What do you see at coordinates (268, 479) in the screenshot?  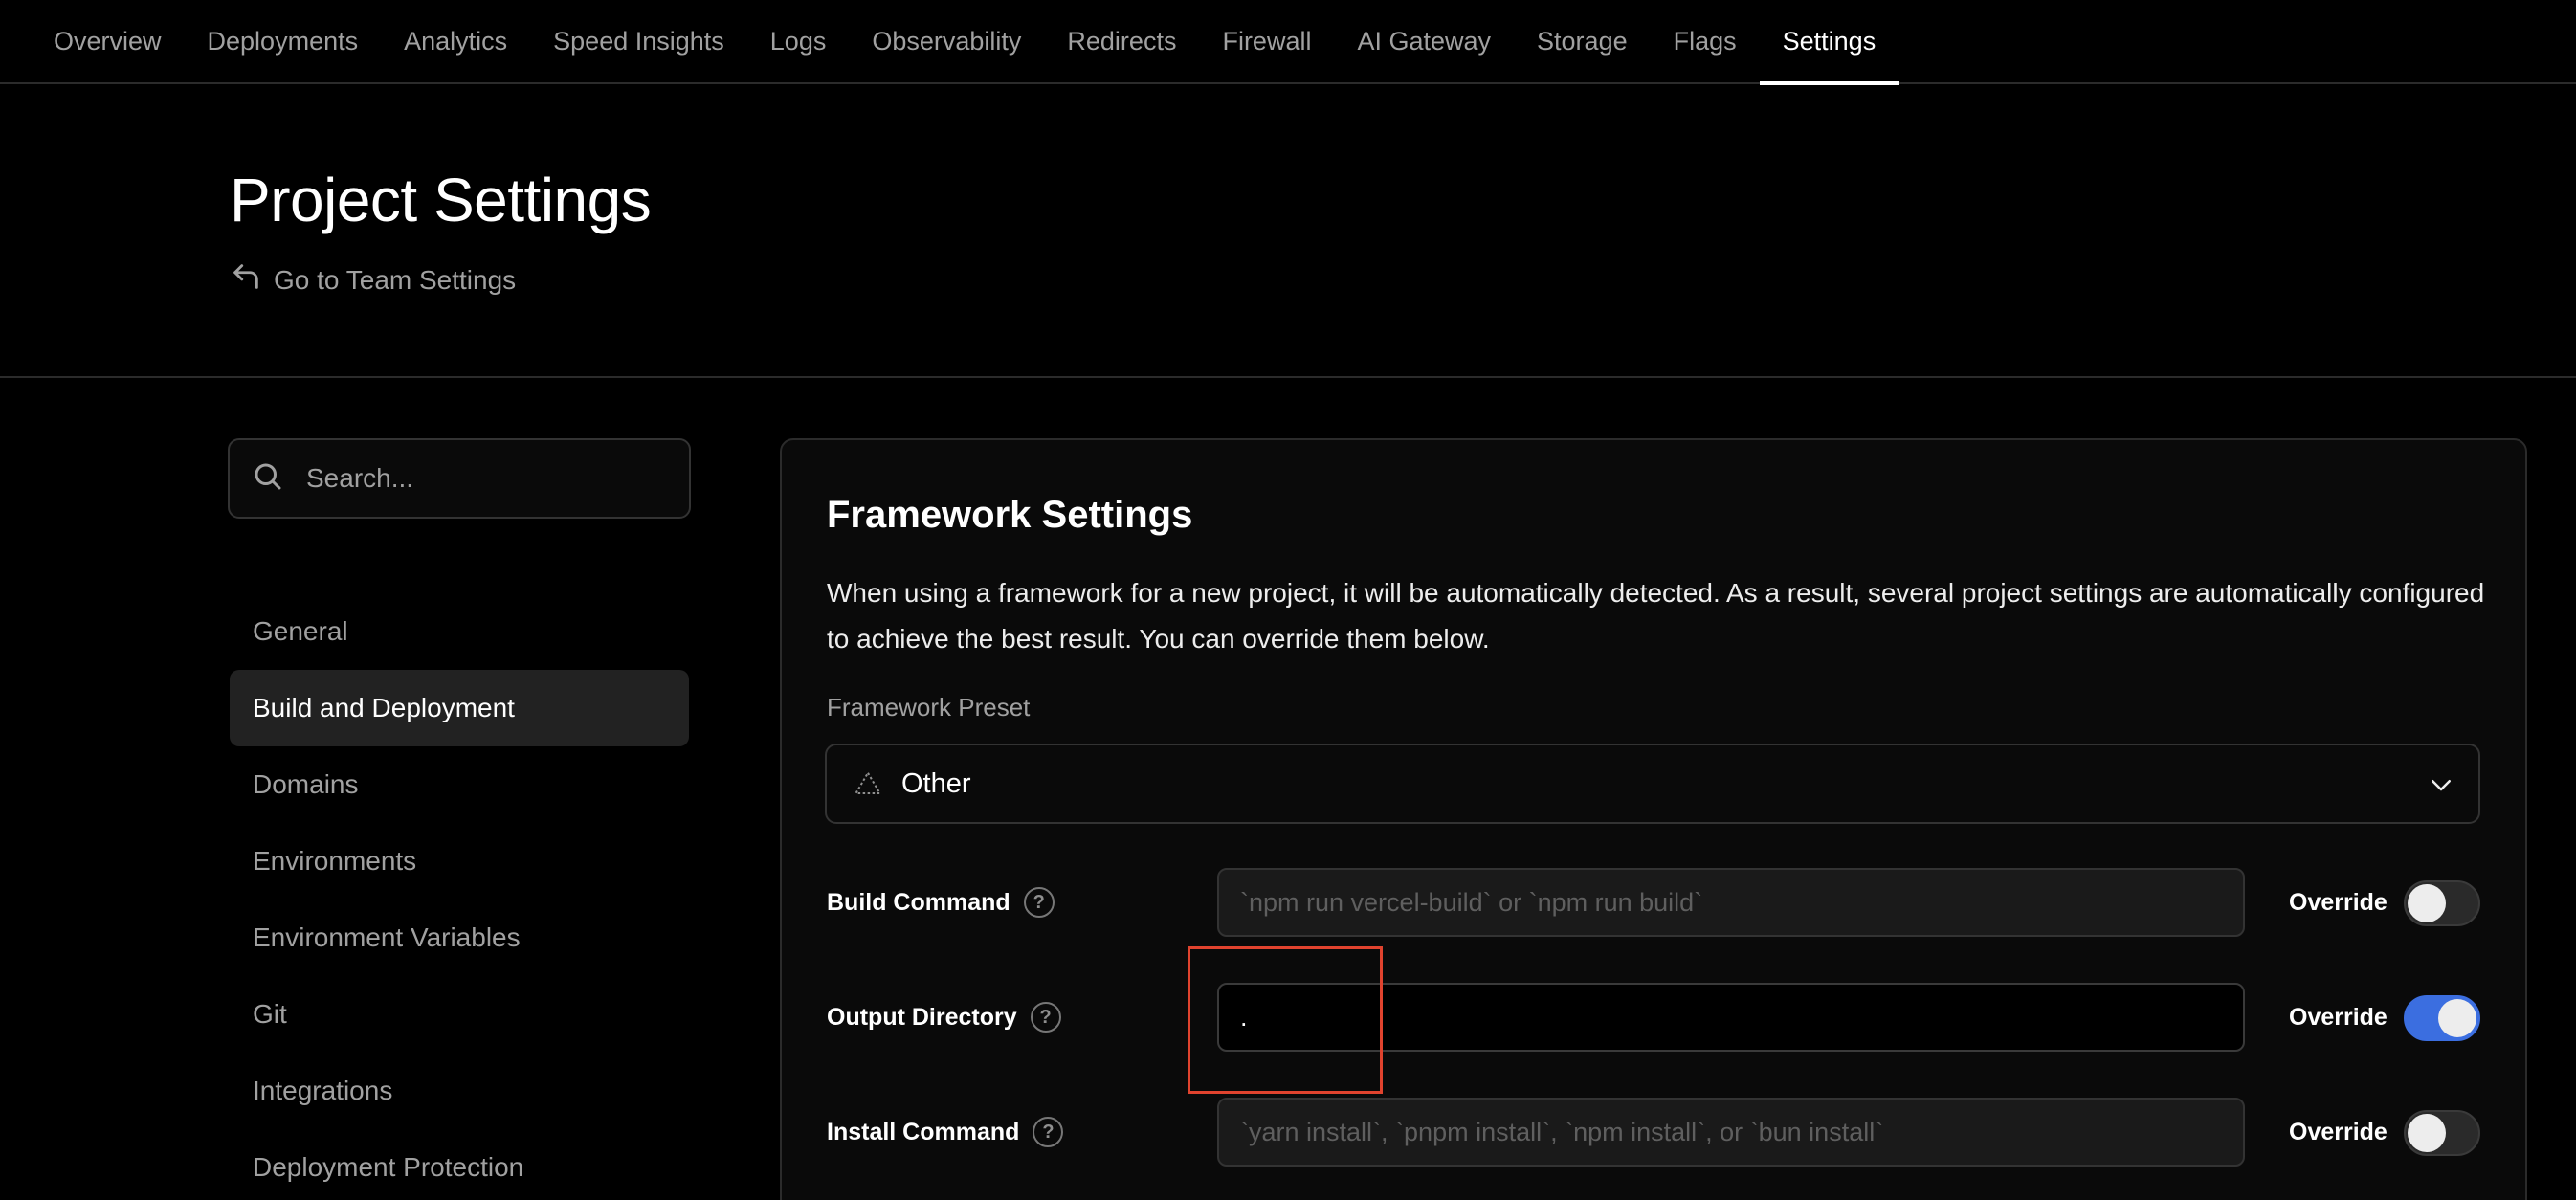 I see `search-icon` at bounding box center [268, 479].